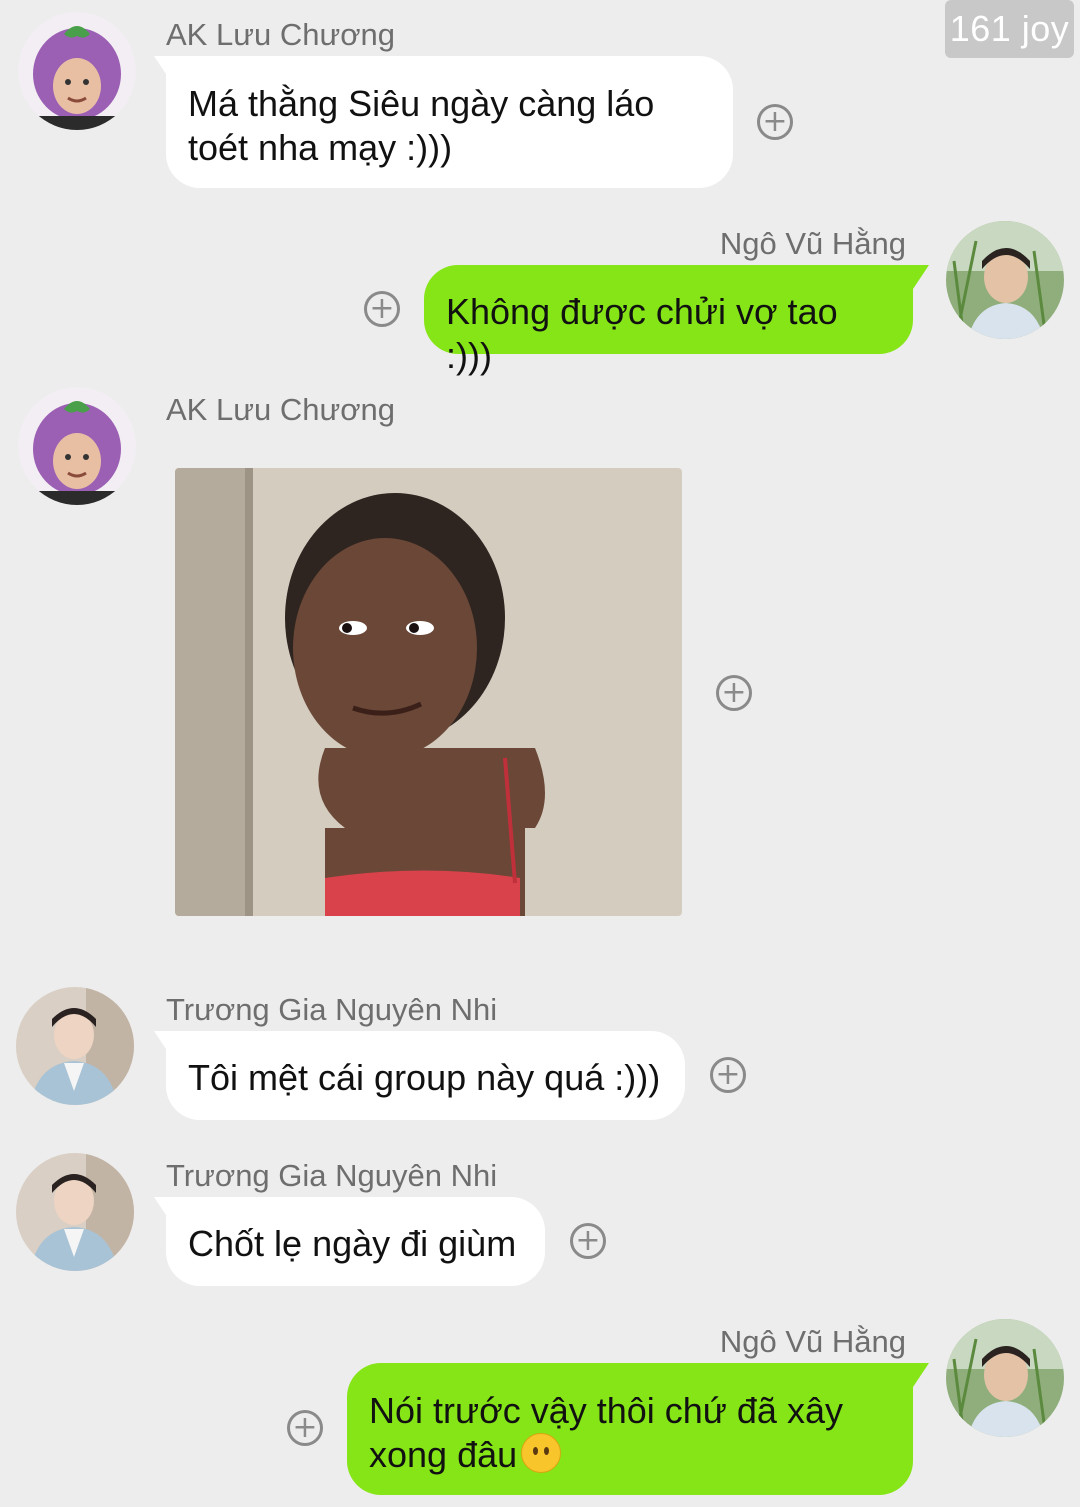 The image size is (1080, 1507). I want to click on neutral-face-emoji, so click(541, 1453).